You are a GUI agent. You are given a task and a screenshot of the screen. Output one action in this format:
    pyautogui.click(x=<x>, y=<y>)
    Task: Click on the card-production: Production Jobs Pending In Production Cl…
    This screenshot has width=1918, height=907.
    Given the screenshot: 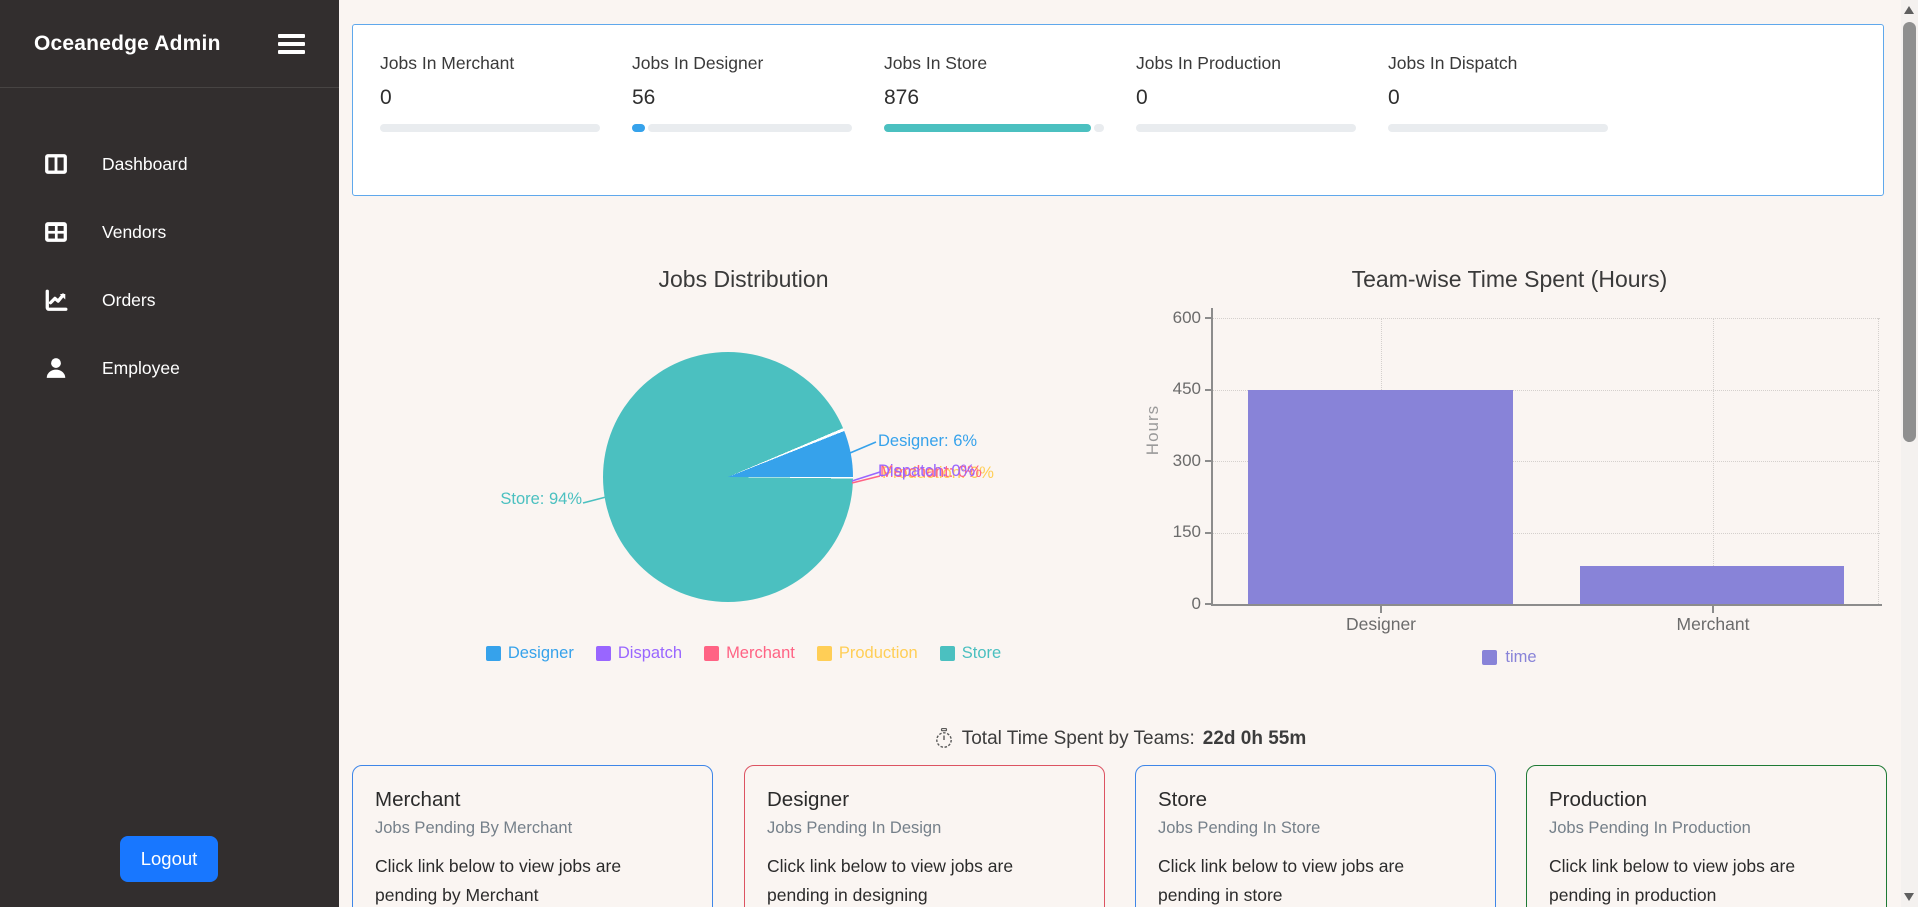 What is the action you would take?
    pyautogui.click(x=1706, y=836)
    